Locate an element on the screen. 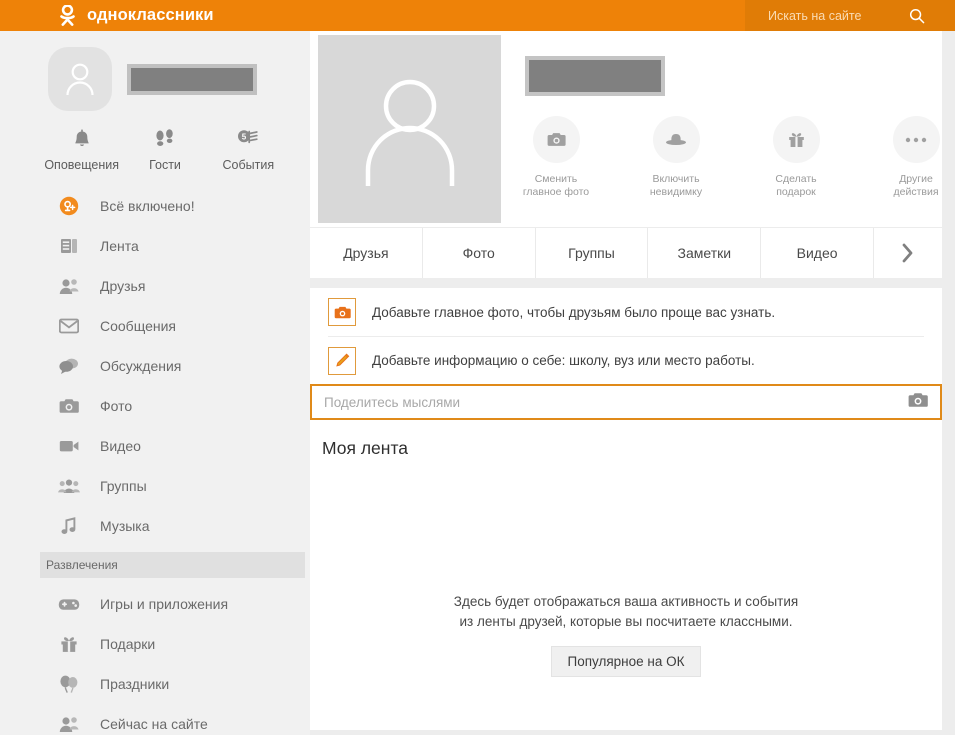  action-change-photo: Сменить главное фото is located at coordinates (556, 157).